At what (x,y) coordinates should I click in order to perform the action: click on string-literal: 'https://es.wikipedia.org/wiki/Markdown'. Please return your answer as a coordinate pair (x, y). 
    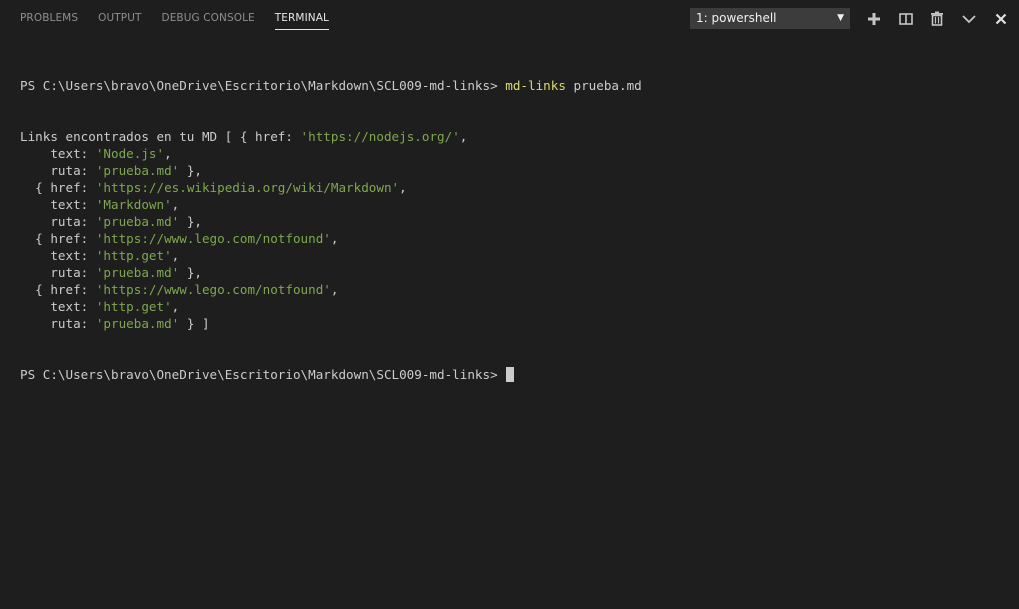
    Looking at the image, I should click on (247, 187).